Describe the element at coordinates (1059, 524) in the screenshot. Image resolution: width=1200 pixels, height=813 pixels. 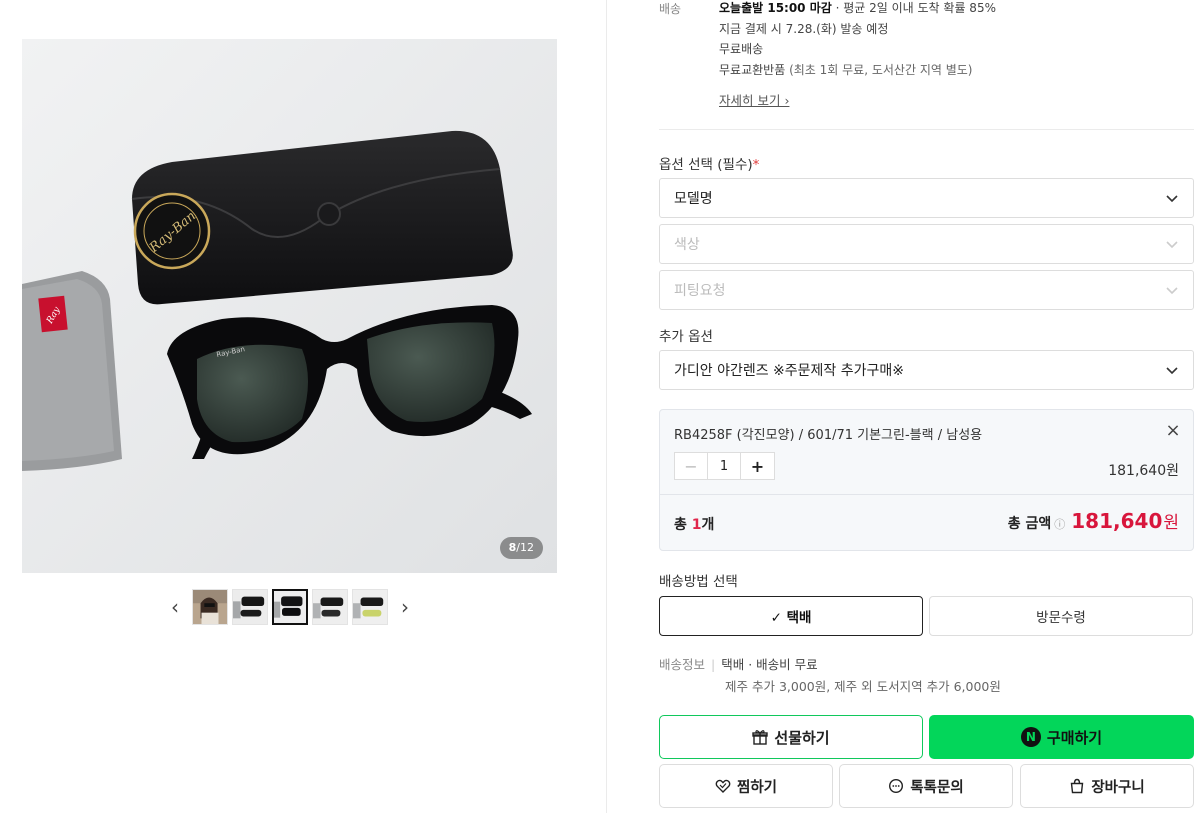
I see `info-icon: ⓘ` at that location.